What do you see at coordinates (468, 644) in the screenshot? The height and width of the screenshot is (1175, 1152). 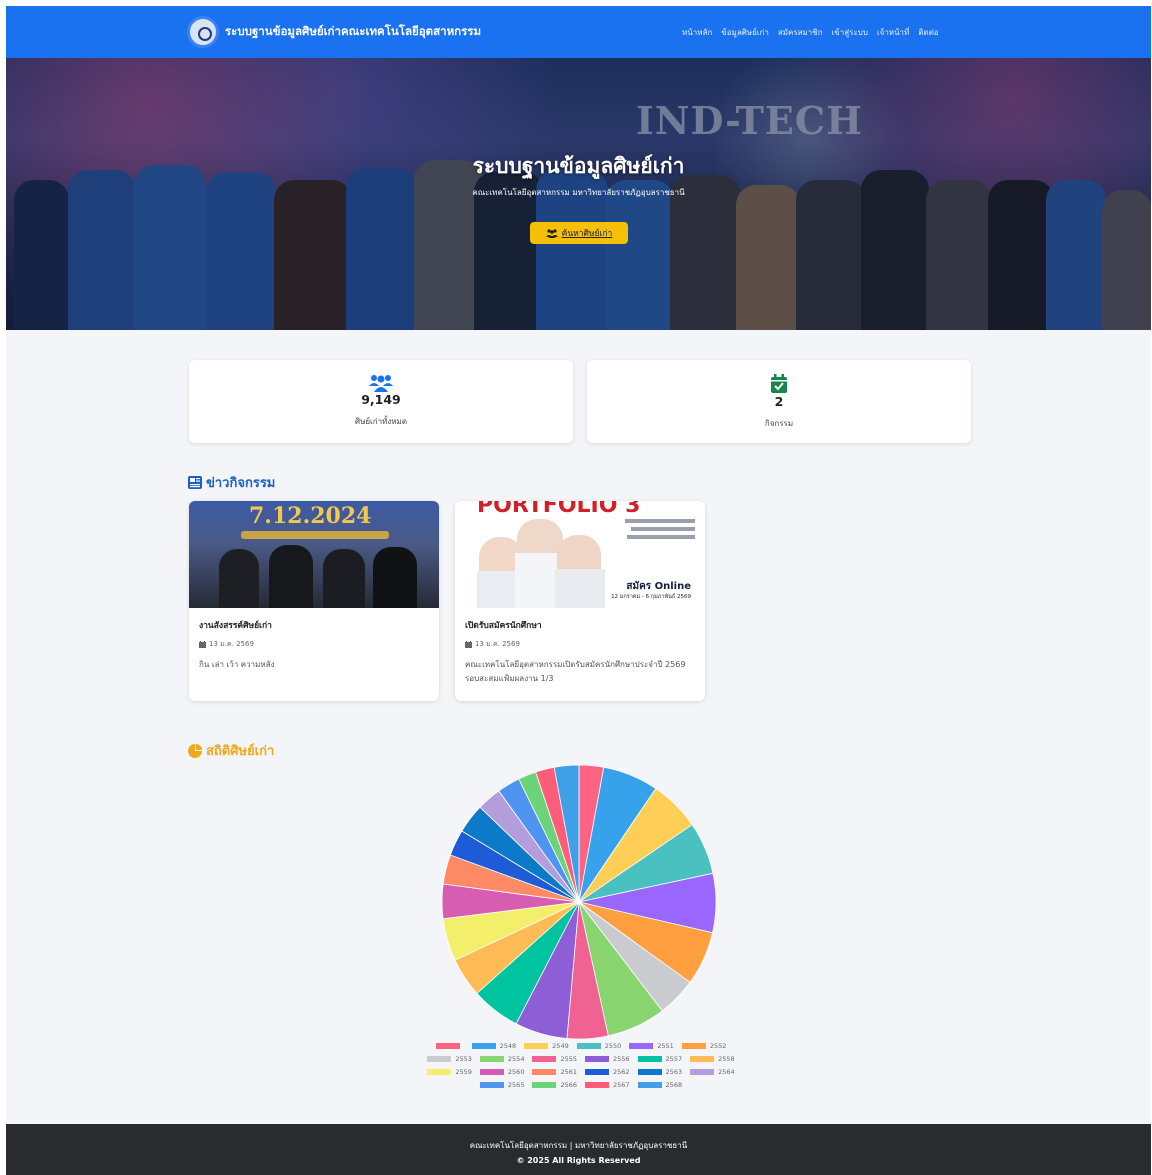 I see `calendar-icon` at bounding box center [468, 644].